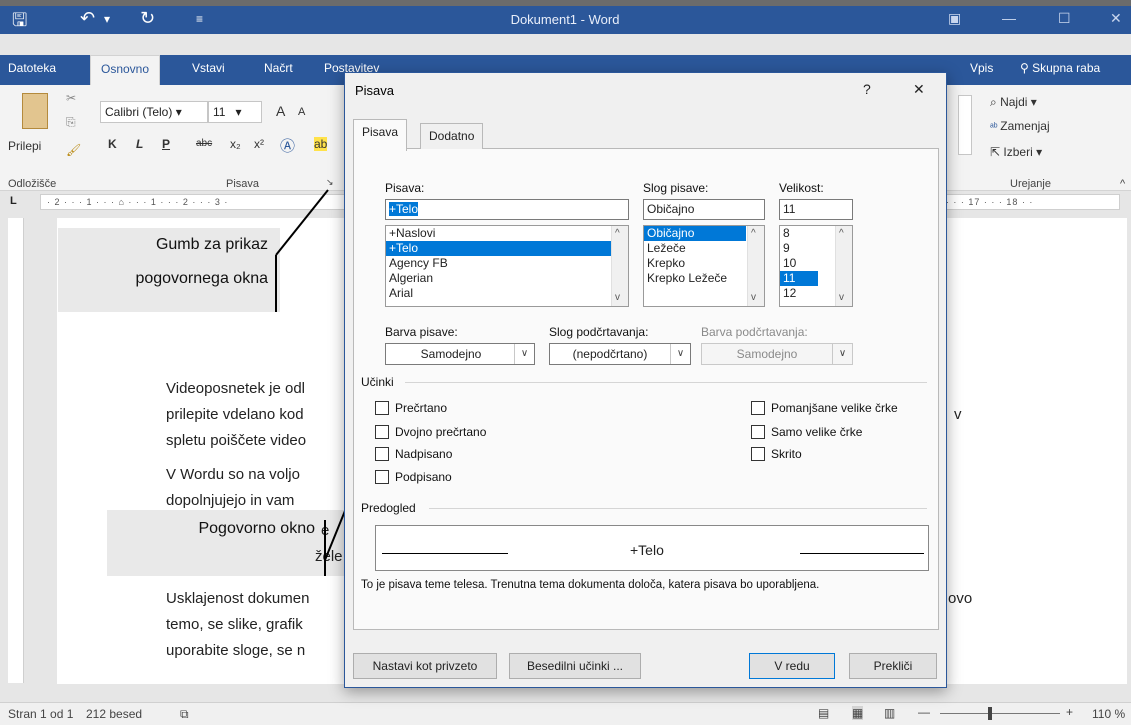 The width and height of the screenshot is (1131, 725). Describe the element at coordinates (1000, 713) in the screenshot. I see `zoom-slider` at that location.